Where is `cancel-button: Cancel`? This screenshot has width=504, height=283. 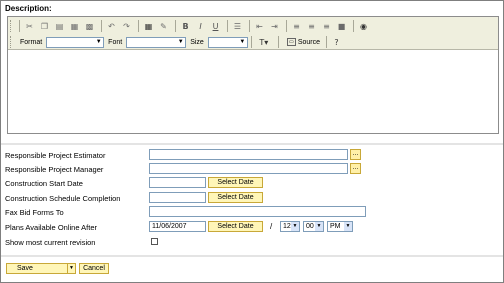 cancel-button: Cancel is located at coordinates (94, 268).